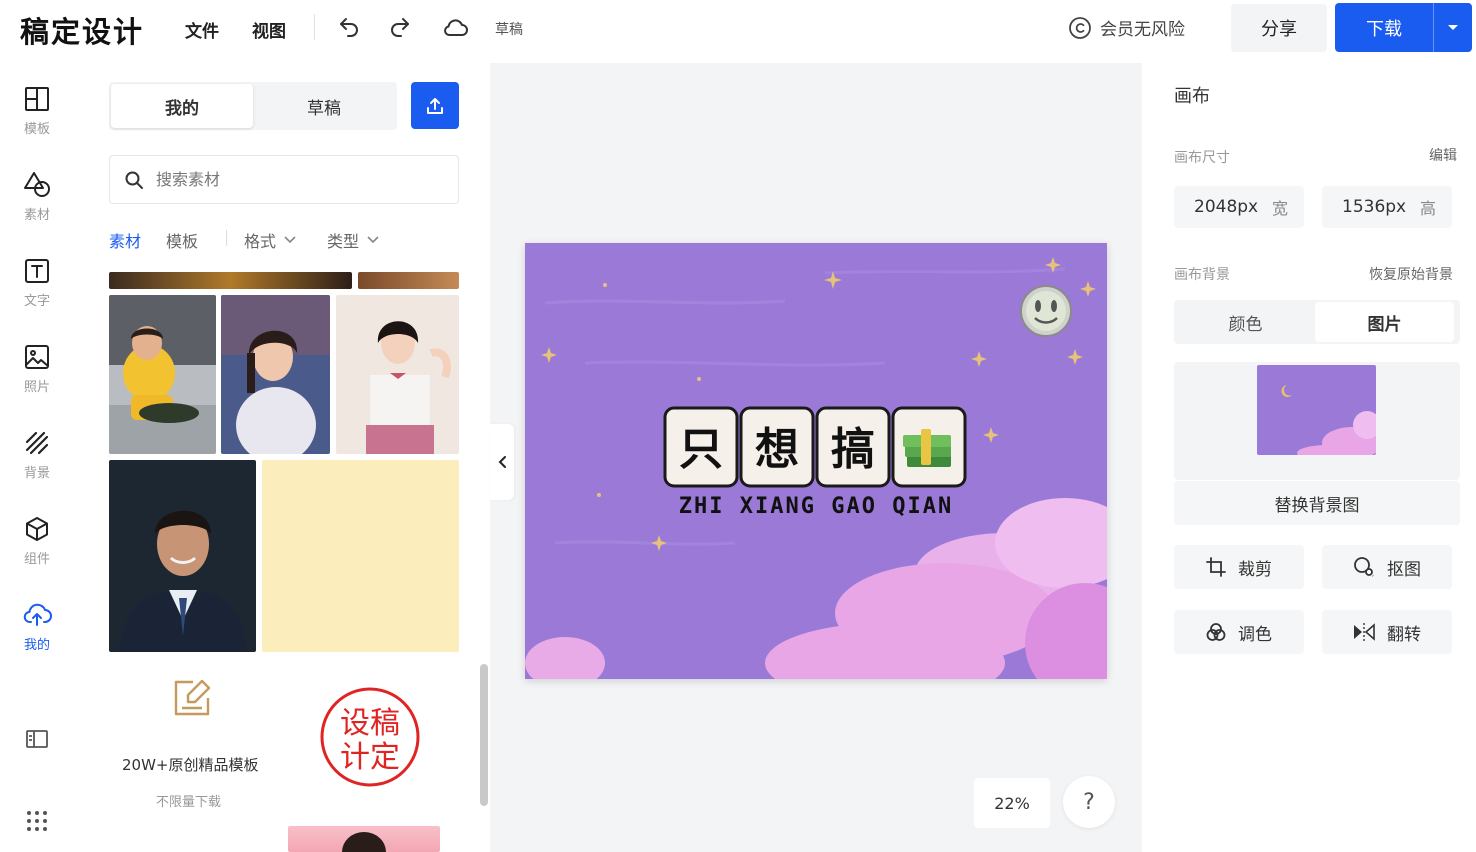 This screenshot has height=852, width=1476. What do you see at coordinates (134, 180) in the screenshot?
I see `search-icon` at bounding box center [134, 180].